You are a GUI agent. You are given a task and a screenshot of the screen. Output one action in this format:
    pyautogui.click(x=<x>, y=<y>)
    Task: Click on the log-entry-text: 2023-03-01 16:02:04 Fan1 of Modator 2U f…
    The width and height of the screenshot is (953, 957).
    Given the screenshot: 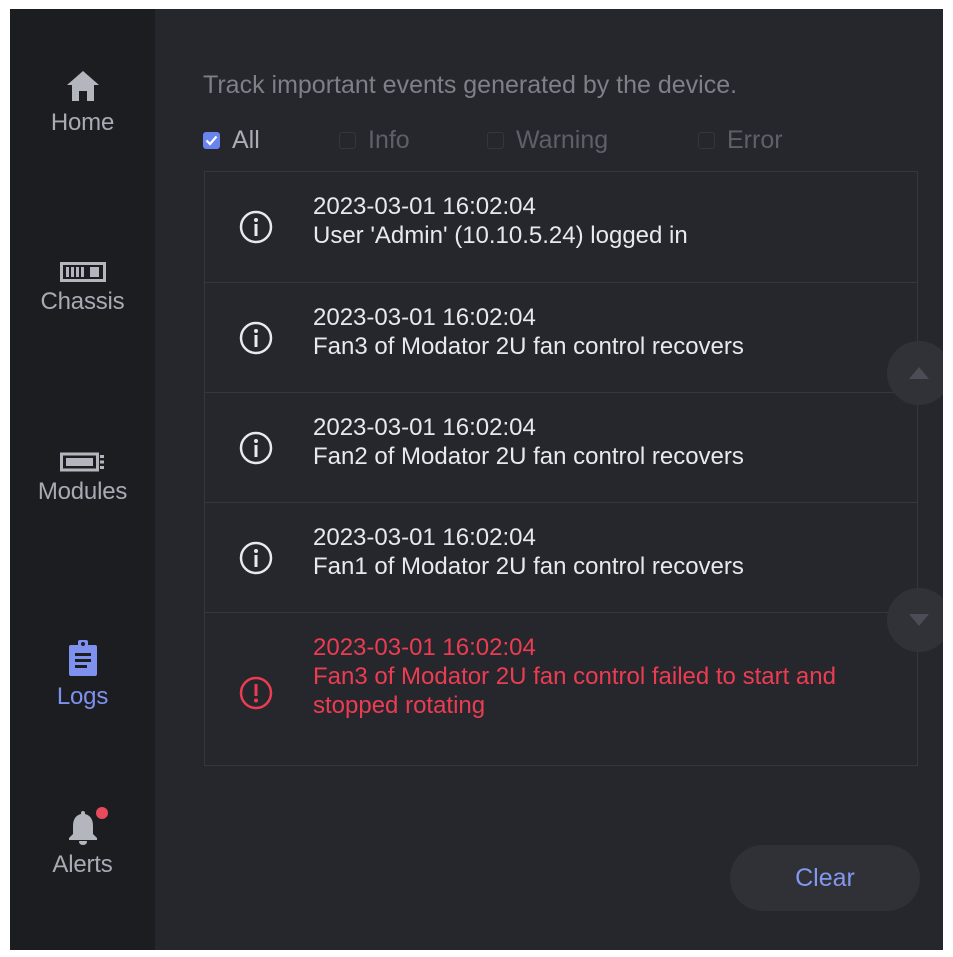 What is the action you would take?
    pyautogui.click(x=613, y=552)
    